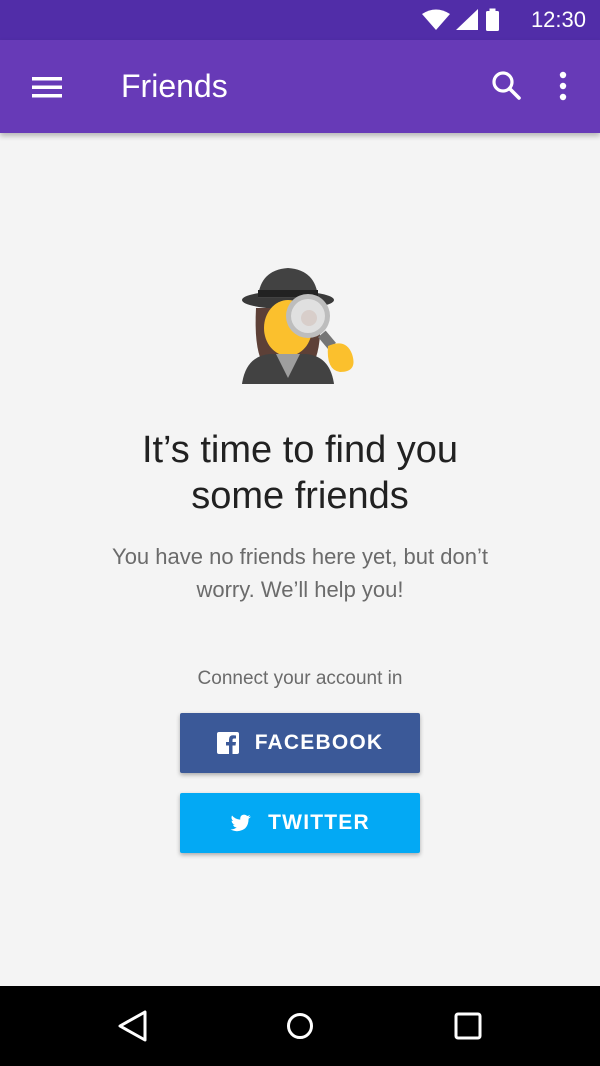  I want to click on headline-line-2: some friends, so click(300, 496).